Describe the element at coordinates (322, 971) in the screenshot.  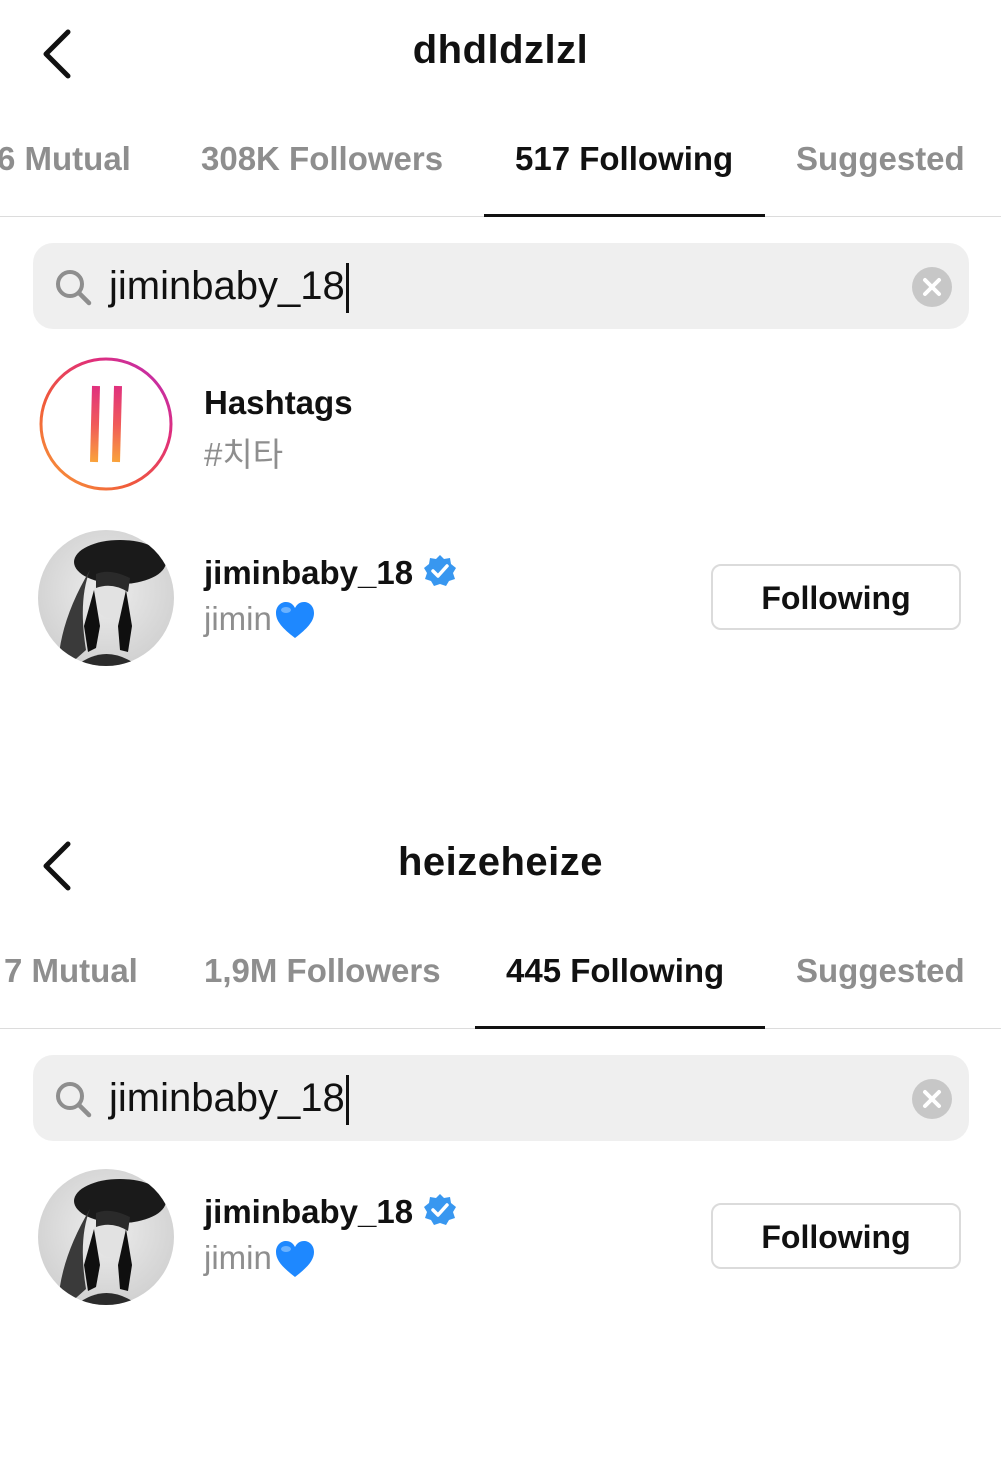
I see `tab-followers: 1,9M Followers` at that location.